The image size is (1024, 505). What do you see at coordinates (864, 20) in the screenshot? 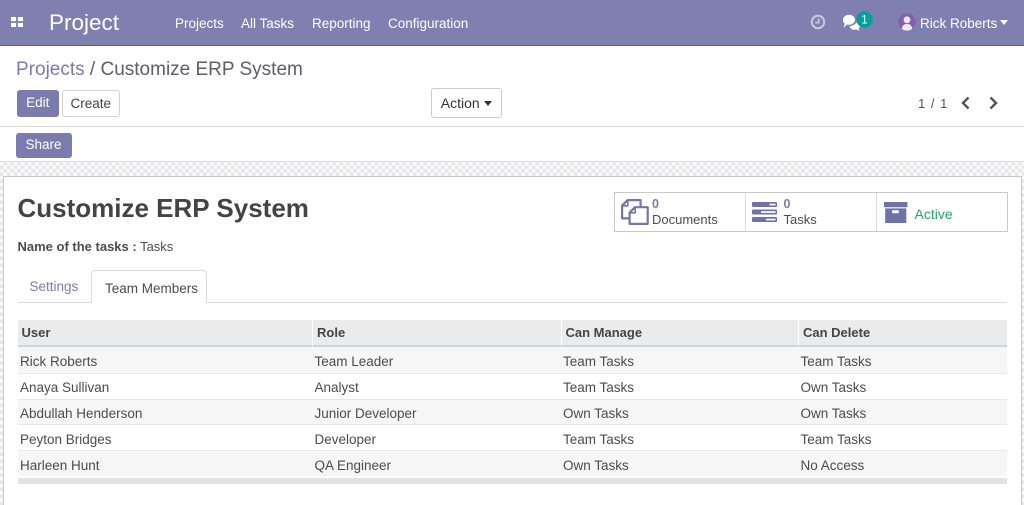
I see `svg-text: 1` at bounding box center [864, 20].